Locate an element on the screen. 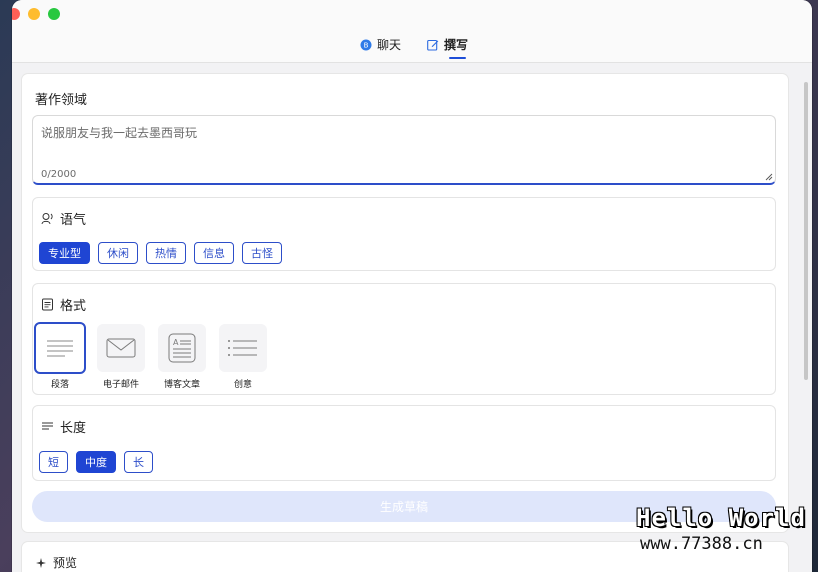 This screenshot has width=818, height=572. writing-input-placeholder: 说服朋友与我一起去墨西哥玩 is located at coordinates (119, 133).